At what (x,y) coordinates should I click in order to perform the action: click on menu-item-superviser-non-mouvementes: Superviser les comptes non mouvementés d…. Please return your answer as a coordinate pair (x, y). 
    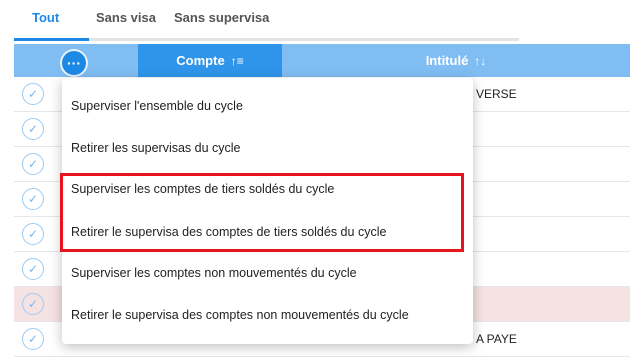
    Looking at the image, I should click on (214, 273).